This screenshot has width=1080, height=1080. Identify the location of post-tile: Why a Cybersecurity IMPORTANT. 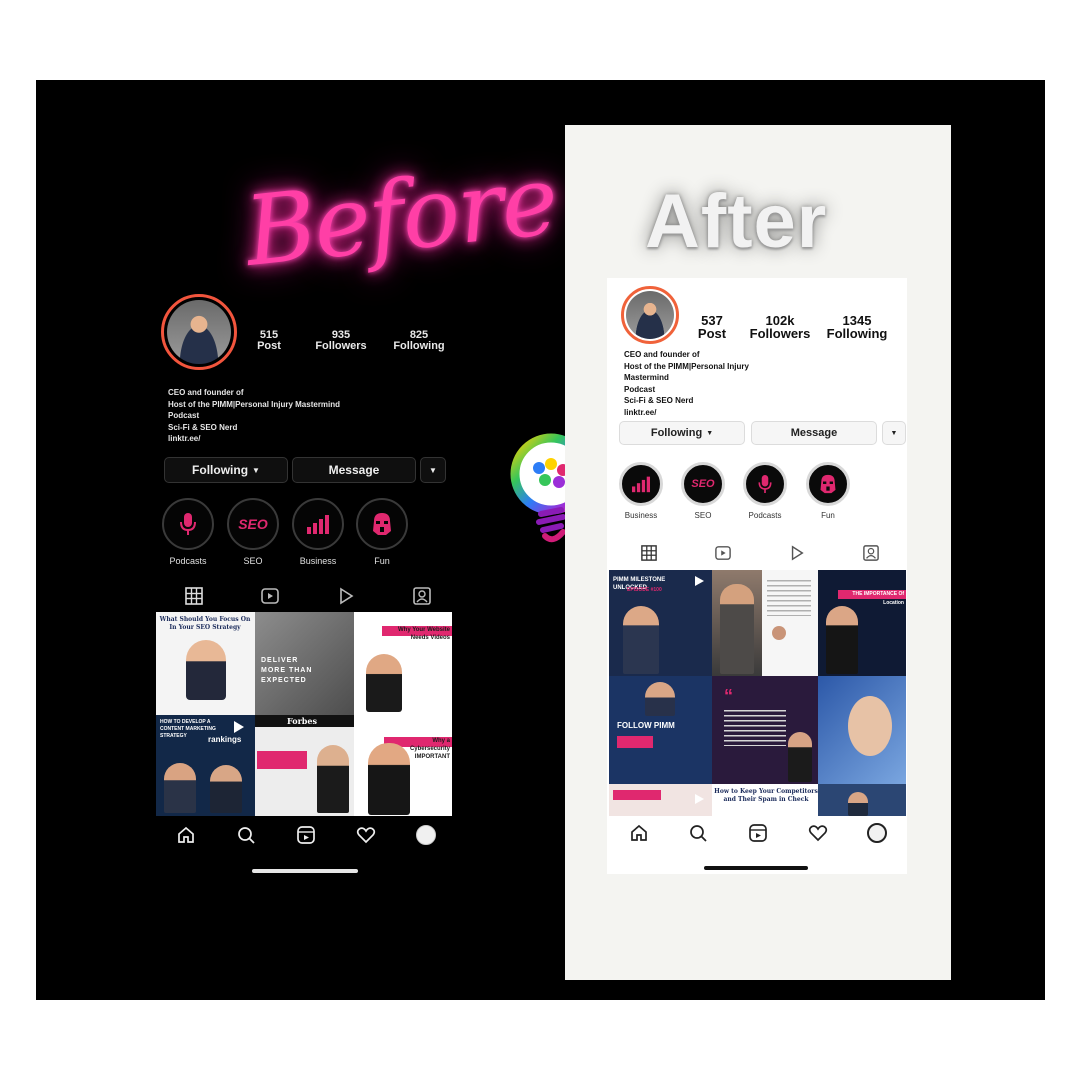
(403, 765).